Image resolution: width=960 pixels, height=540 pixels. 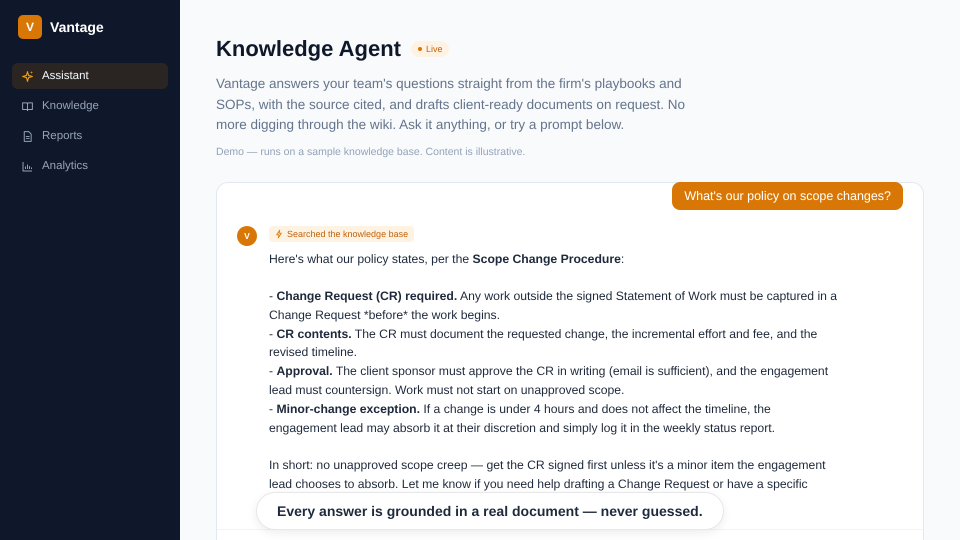 I want to click on sidebar-item: Reports, so click(x=90, y=136).